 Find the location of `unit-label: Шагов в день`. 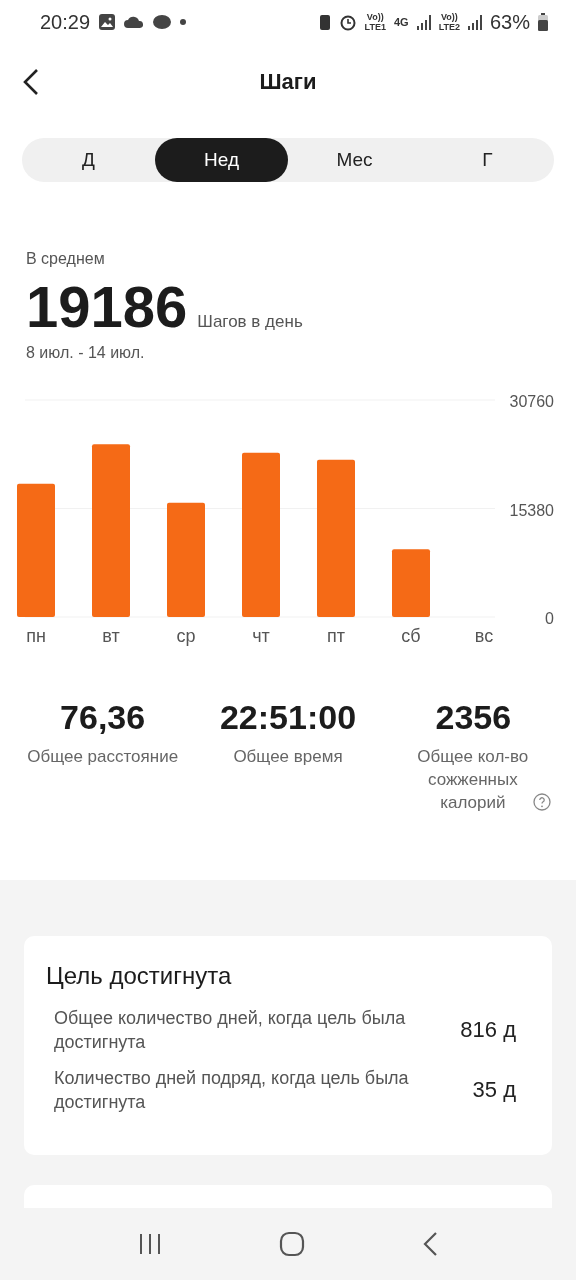

unit-label: Шагов в день is located at coordinates (250, 322).